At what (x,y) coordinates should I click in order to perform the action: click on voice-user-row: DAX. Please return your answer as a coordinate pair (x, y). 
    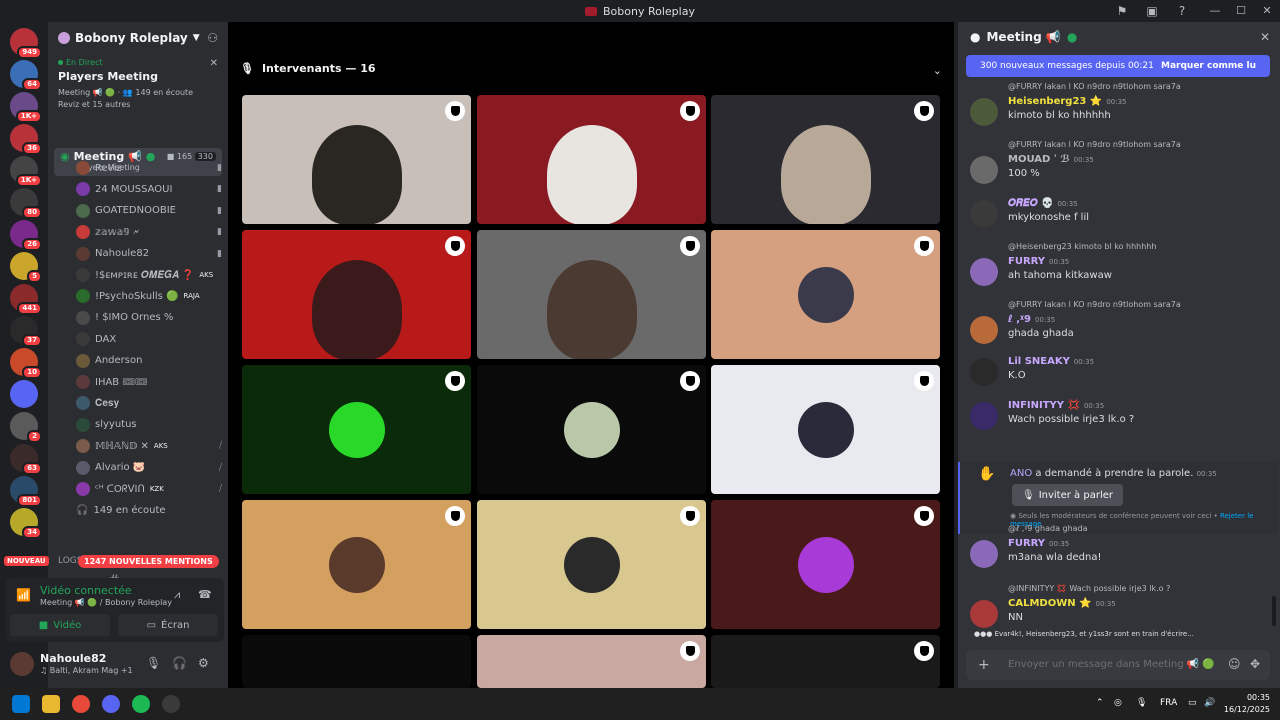
    Looking at the image, I should click on (149, 339).